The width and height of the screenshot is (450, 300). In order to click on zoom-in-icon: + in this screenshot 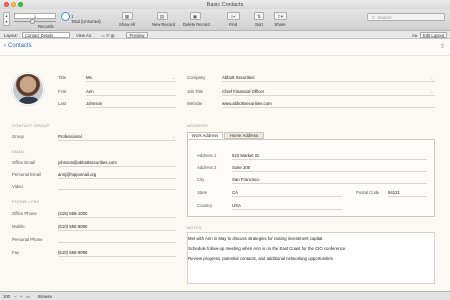, I will do `click(21, 296)`.